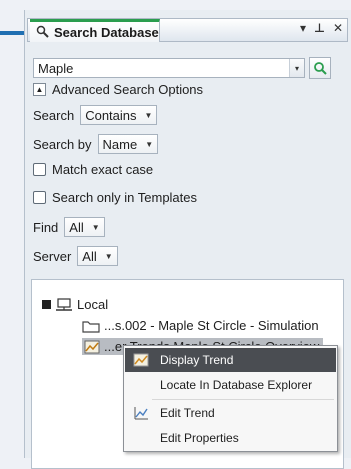  What do you see at coordinates (141, 413) in the screenshot?
I see `edit-trend-icon` at bounding box center [141, 413].